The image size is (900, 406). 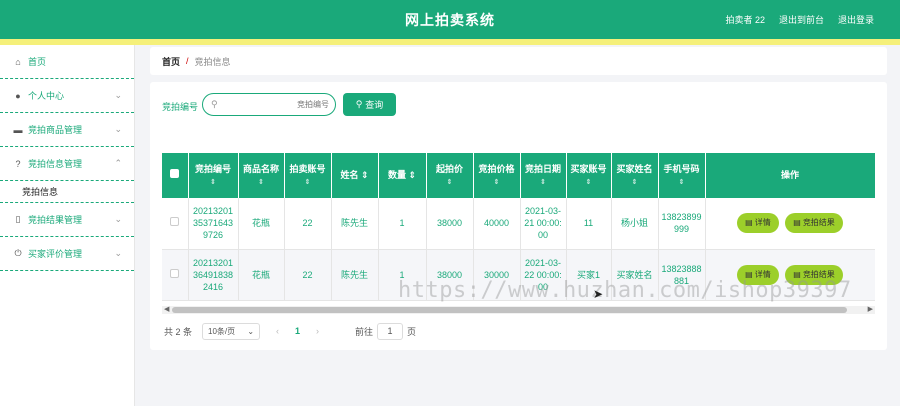 I want to click on column-header: 买家姓名 ⇕, so click(x=635, y=175).